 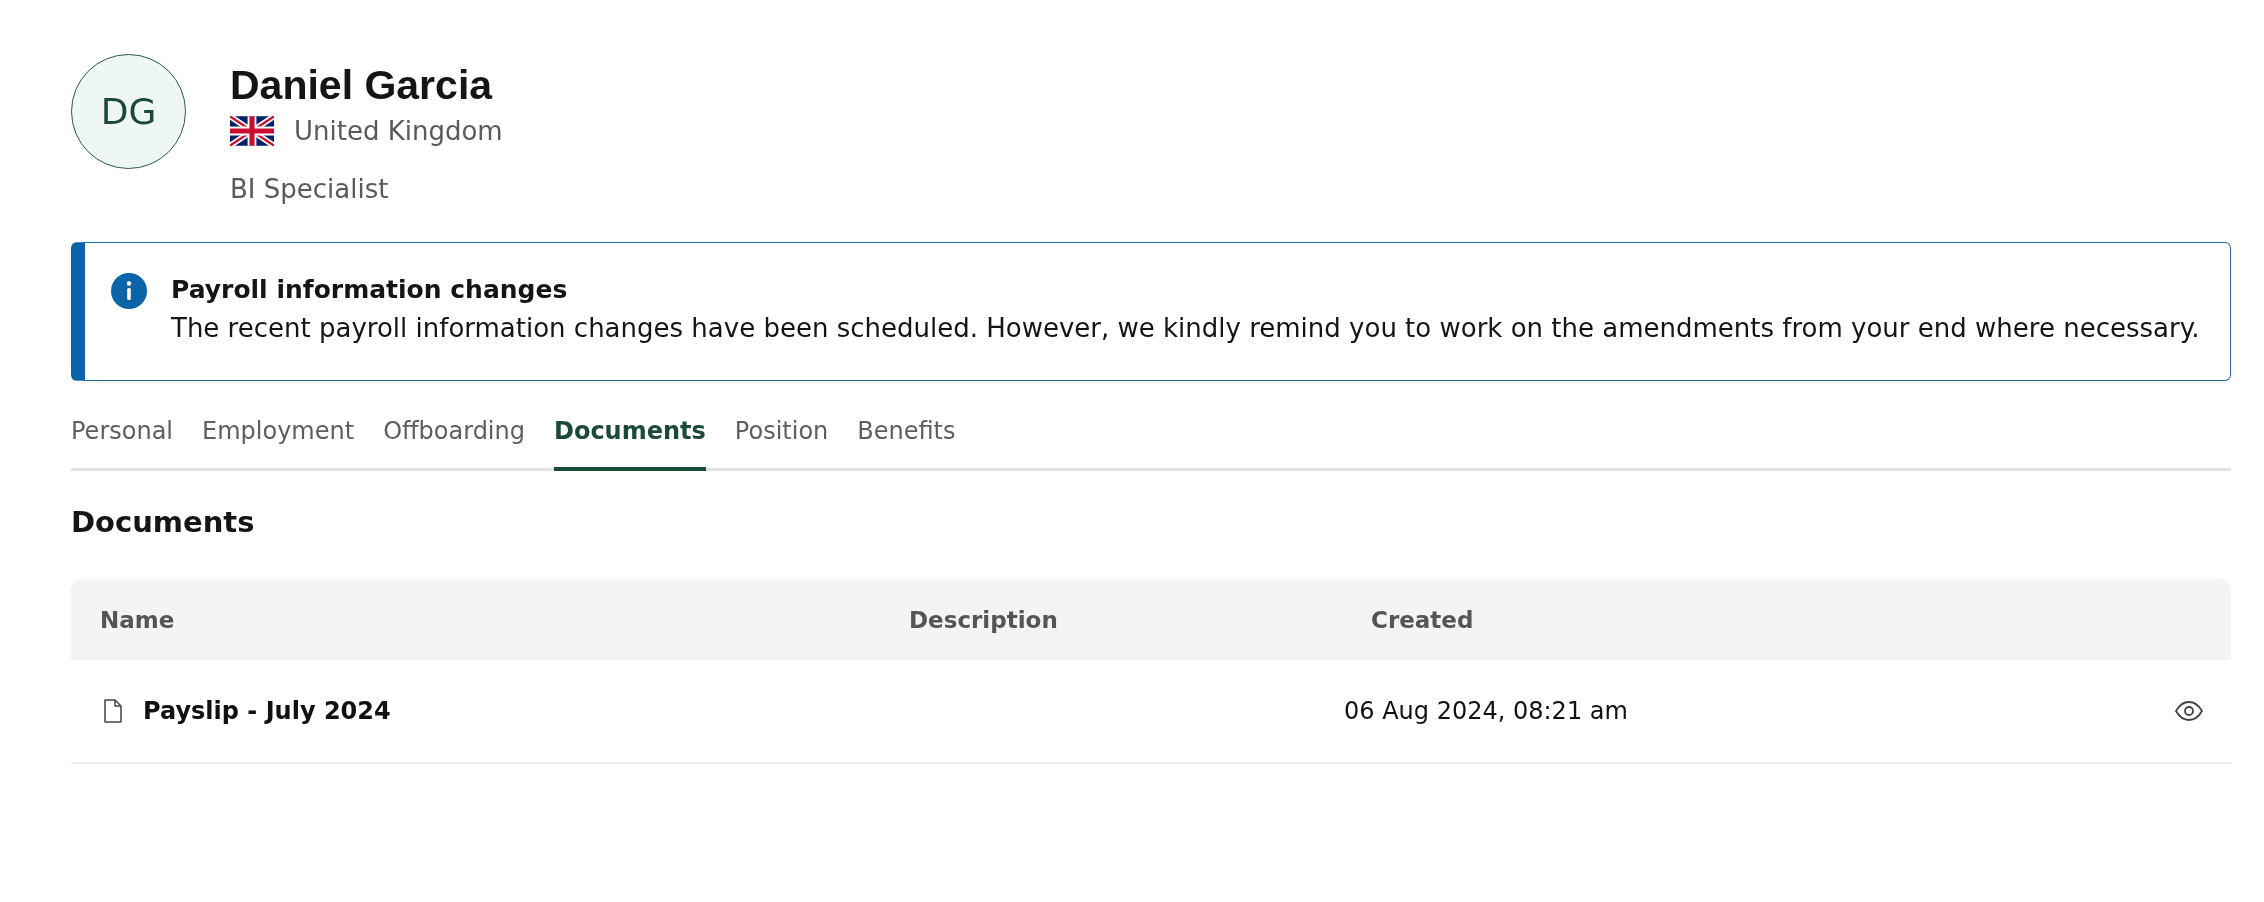 What do you see at coordinates (370, 290) in the screenshot?
I see `alert-title: Payroll information changes` at bounding box center [370, 290].